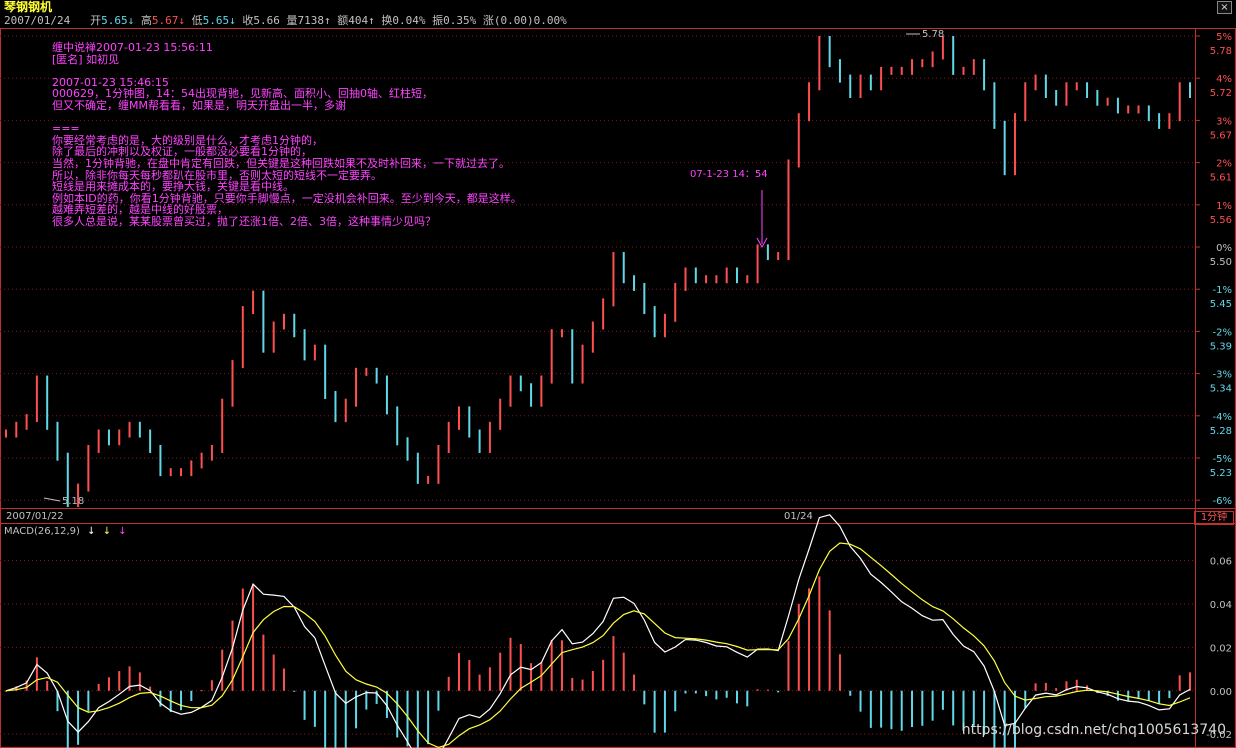 The width and height of the screenshot is (1236, 748). Describe the element at coordinates (1224, 37) in the screenshot. I see `pct-tick-label: 5%` at that location.